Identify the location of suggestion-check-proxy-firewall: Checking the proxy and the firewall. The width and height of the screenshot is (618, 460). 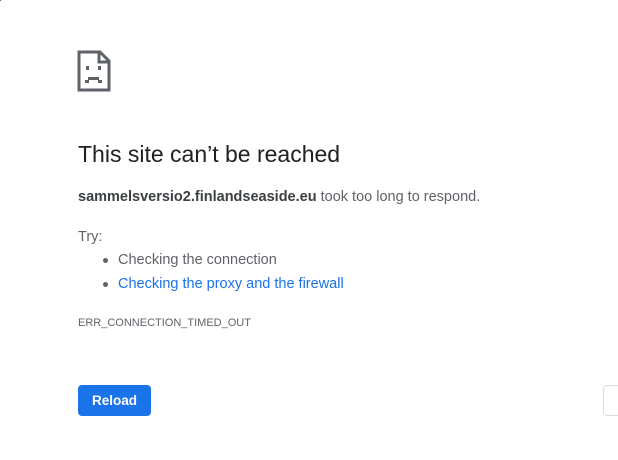
(211, 284).